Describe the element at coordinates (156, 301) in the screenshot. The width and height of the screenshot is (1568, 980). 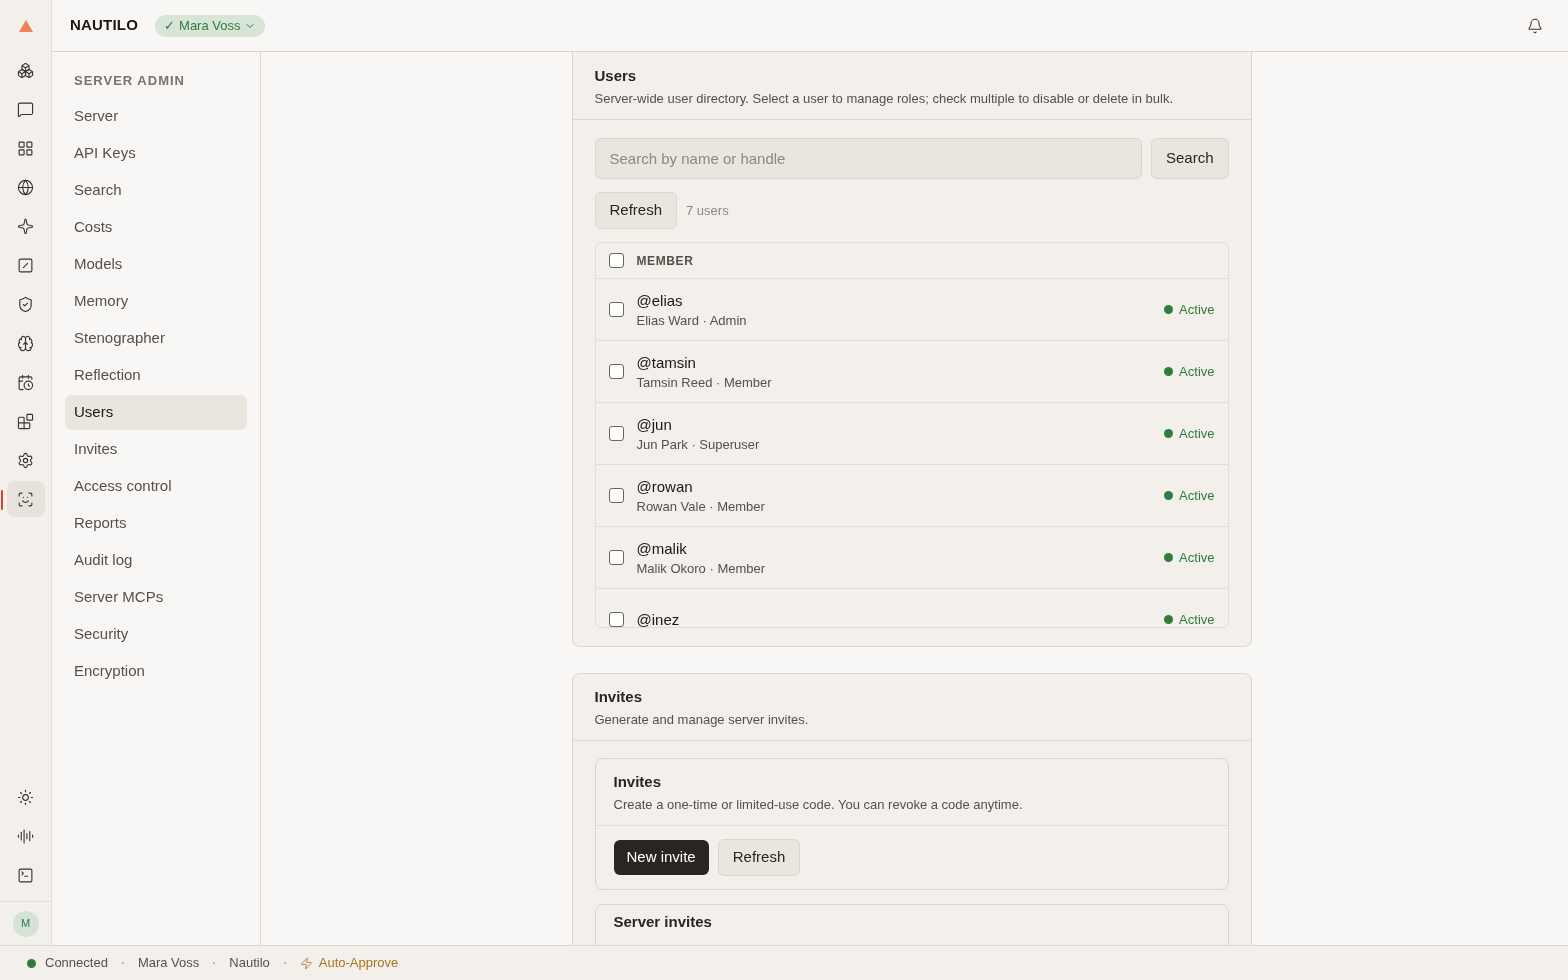
I see `sidebar-item: Memory` at that location.